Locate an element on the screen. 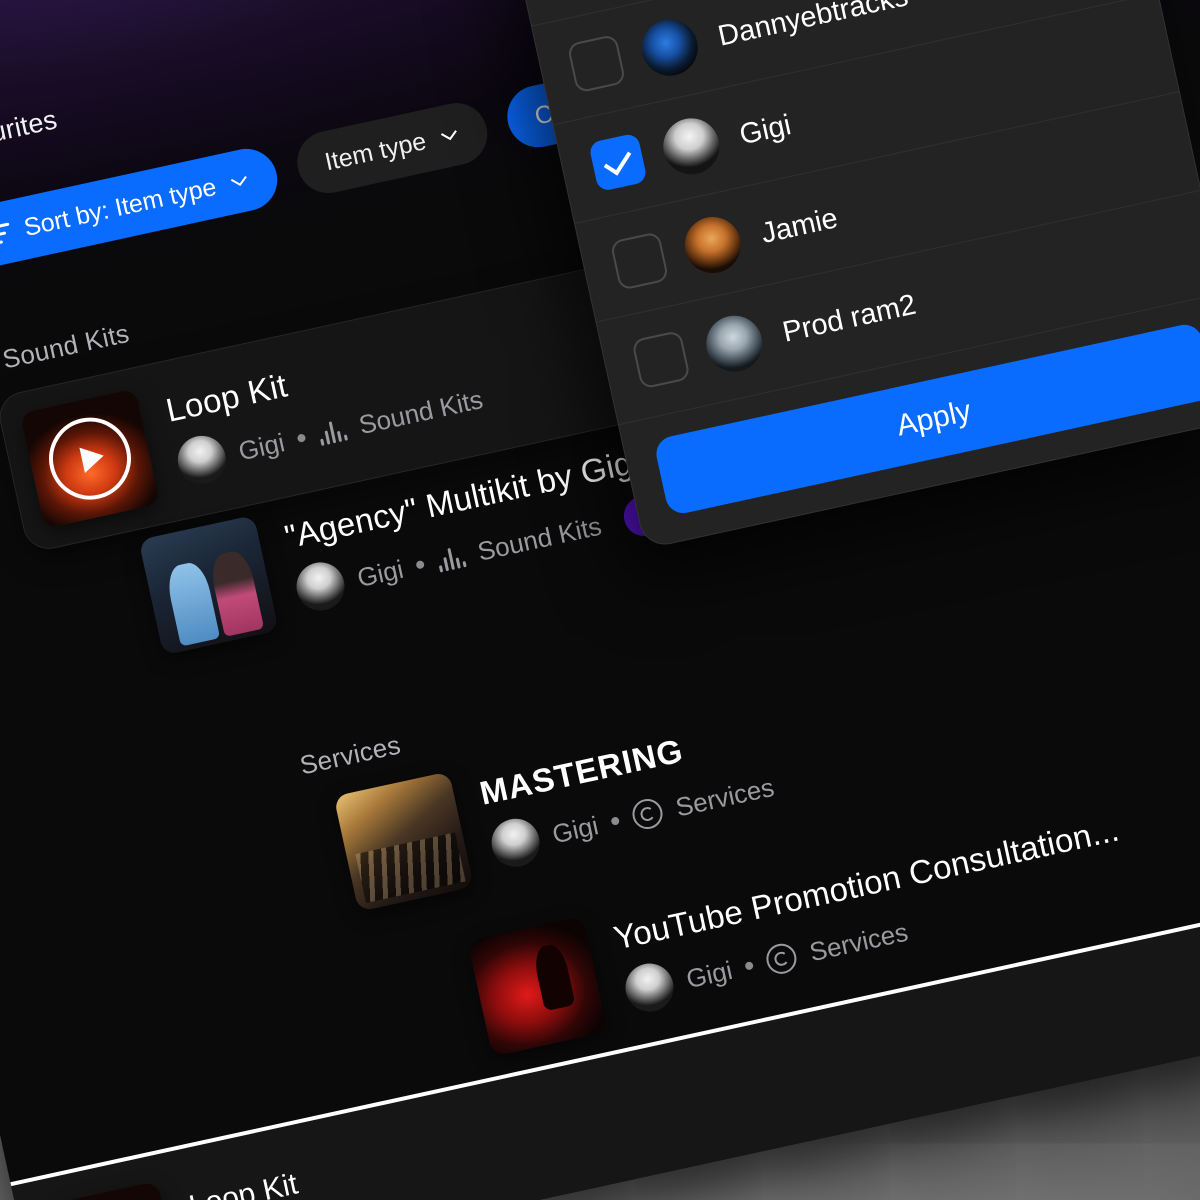  check-icon is located at coordinates (617, 160).